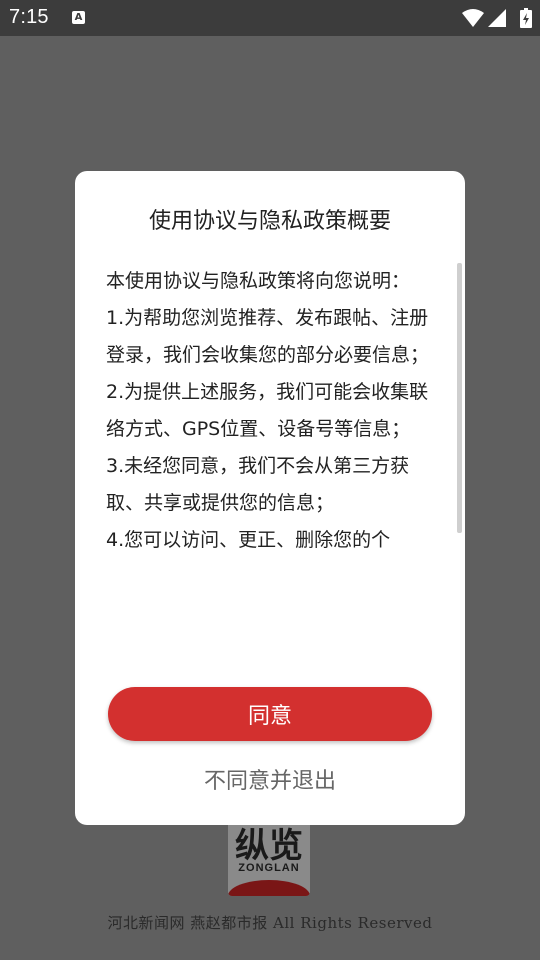 This screenshot has width=540, height=960. I want to click on battery-icon, so click(526, 18).